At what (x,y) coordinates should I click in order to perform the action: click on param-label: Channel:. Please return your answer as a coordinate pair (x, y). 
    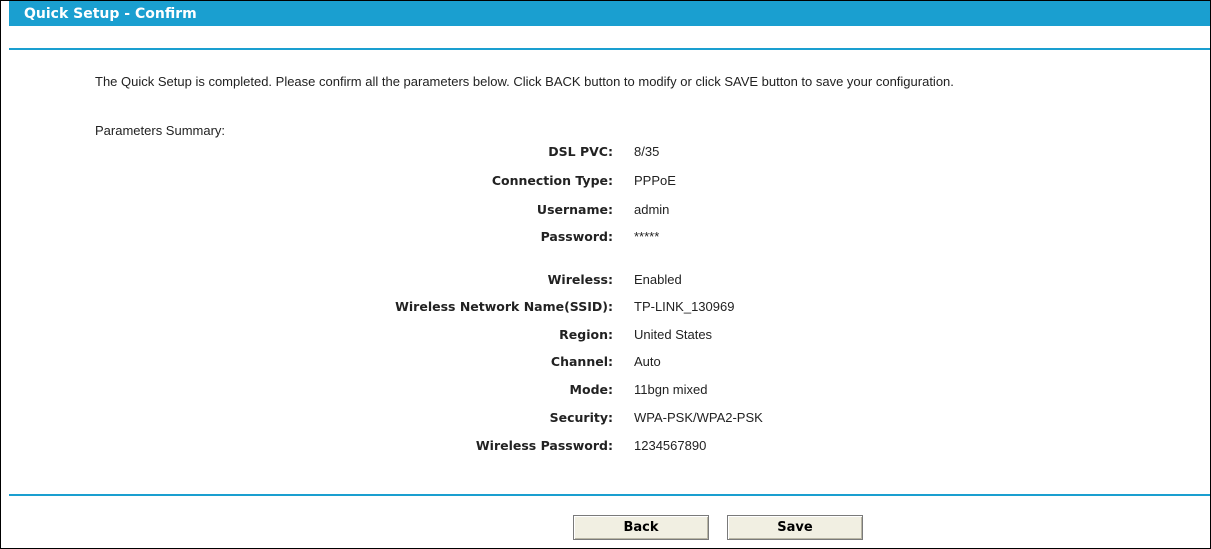
    Looking at the image, I should click on (581, 361).